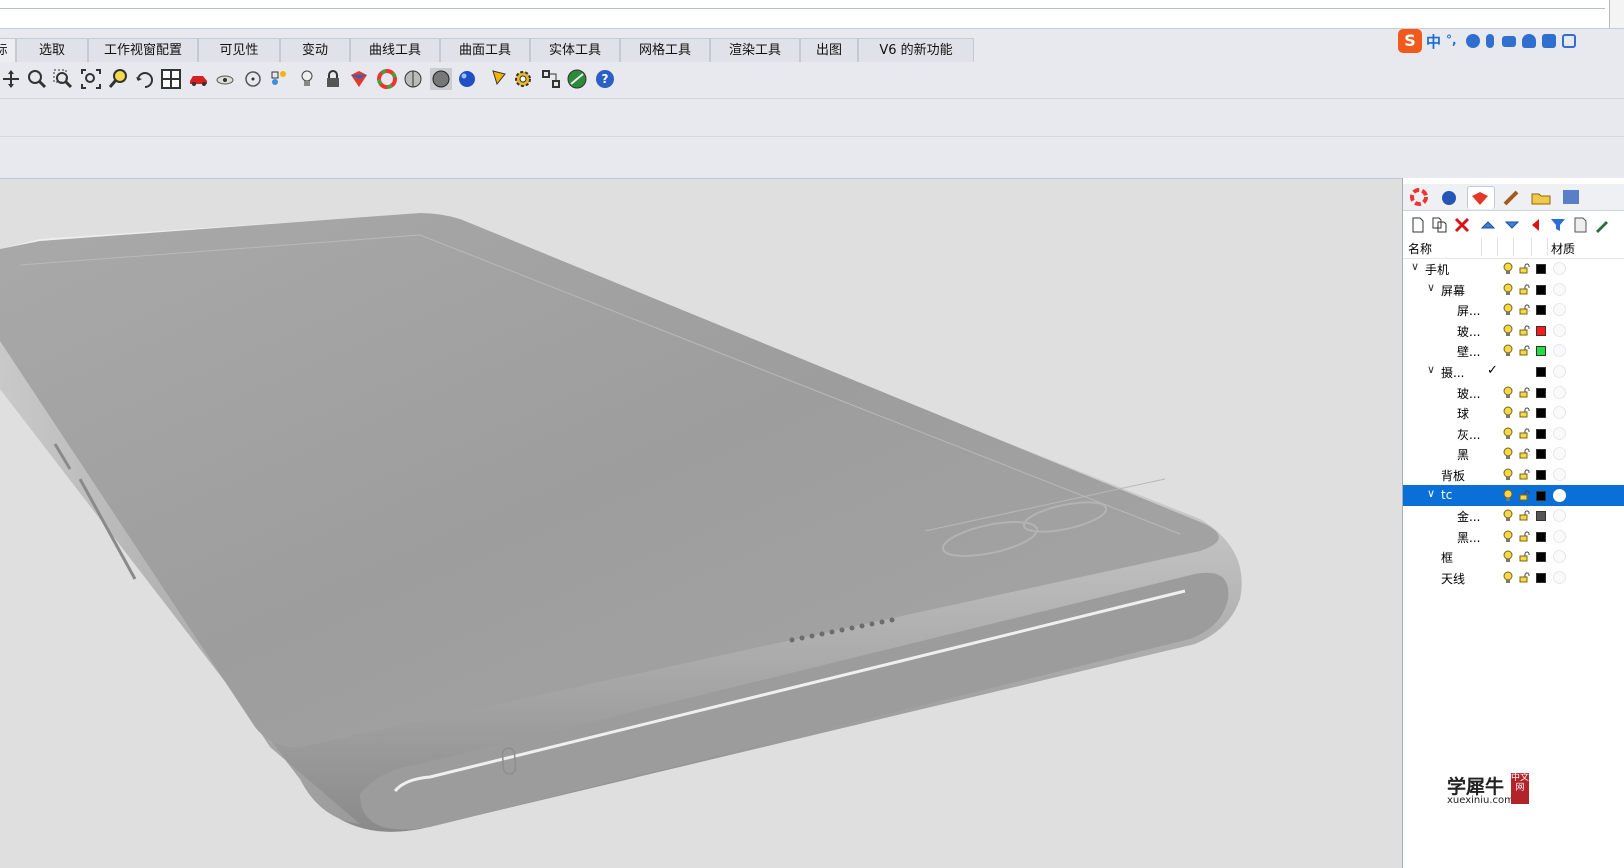 The width and height of the screenshot is (1624, 868). Describe the element at coordinates (1462, 225) in the screenshot. I see `delete-icon` at that location.